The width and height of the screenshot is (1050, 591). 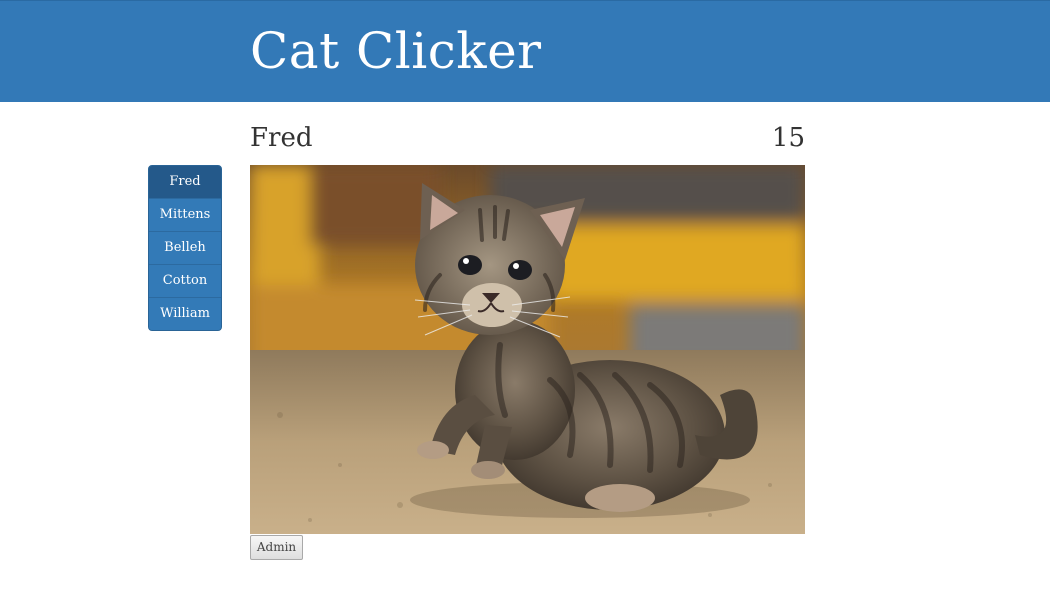 I want to click on app-title: Cat Clicker, so click(x=396, y=51).